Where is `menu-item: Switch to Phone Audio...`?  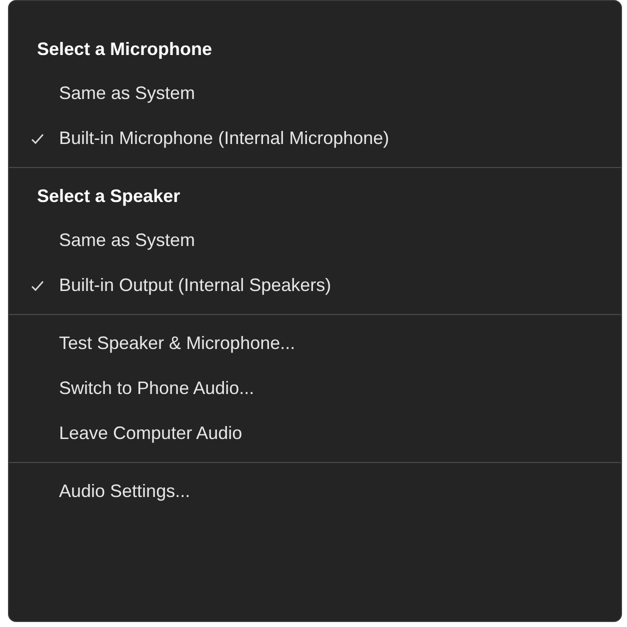 menu-item: Switch to Phone Audio... is located at coordinates (315, 388).